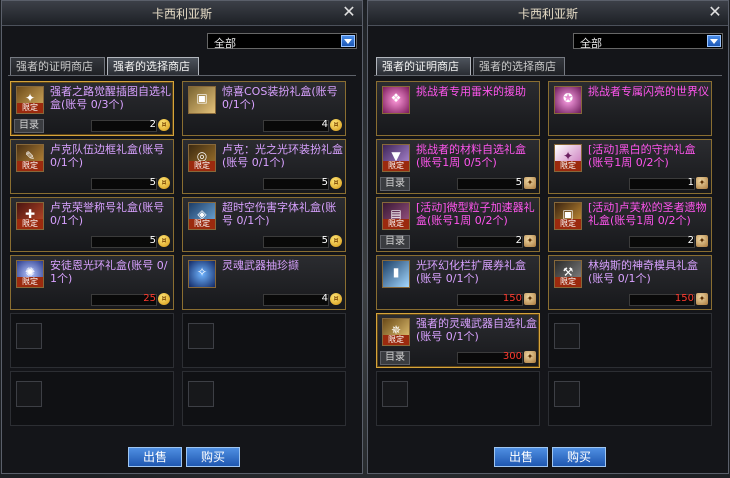 The width and height of the screenshot is (730, 478). What do you see at coordinates (107, 214) in the screenshot?
I see `item-name: 卢克荣誉称号礼盒(账号 0/1个)` at bounding box center [107, 214].